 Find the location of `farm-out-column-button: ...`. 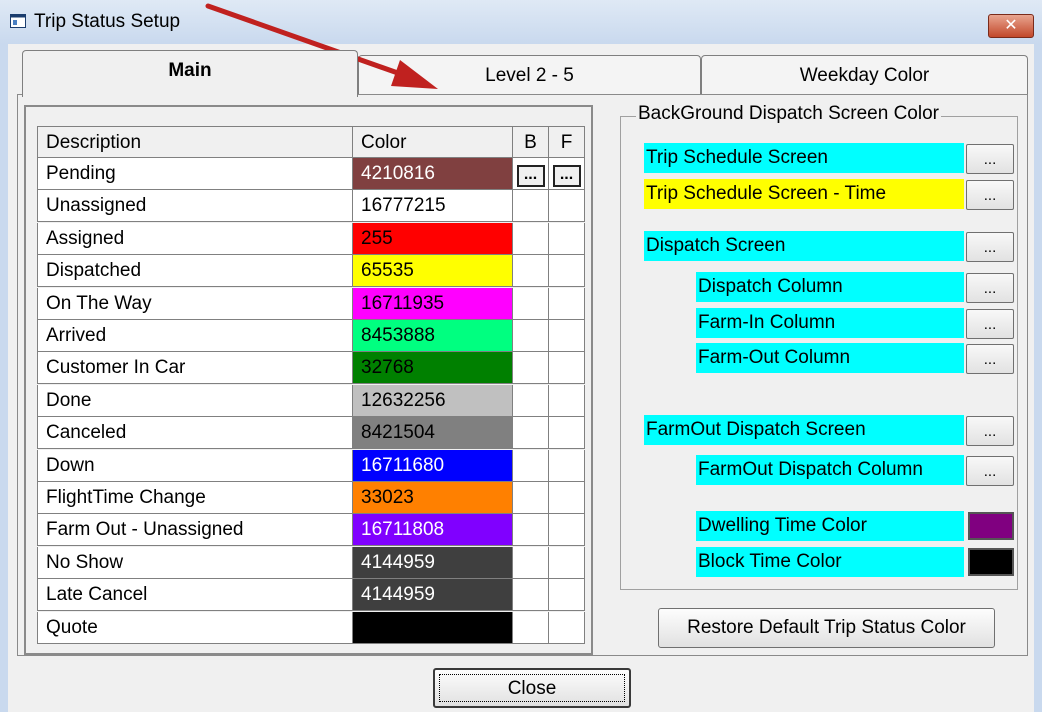

farm-out-column-button: ... is located at coordinates (990, 359).